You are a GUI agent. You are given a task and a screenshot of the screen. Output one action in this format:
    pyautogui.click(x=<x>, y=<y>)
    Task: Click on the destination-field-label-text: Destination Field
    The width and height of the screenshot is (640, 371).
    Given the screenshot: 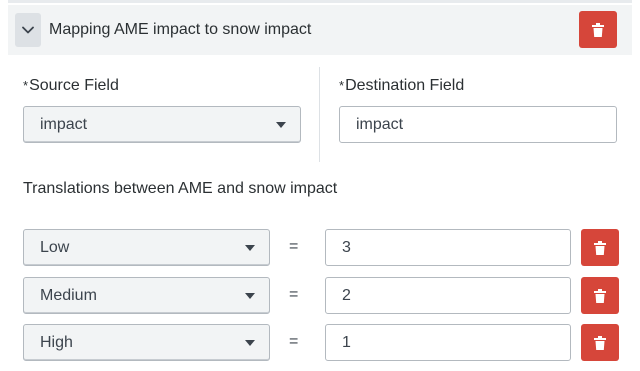 What is the action you would take?
    pyautogui.click(x=405, y=85)
    